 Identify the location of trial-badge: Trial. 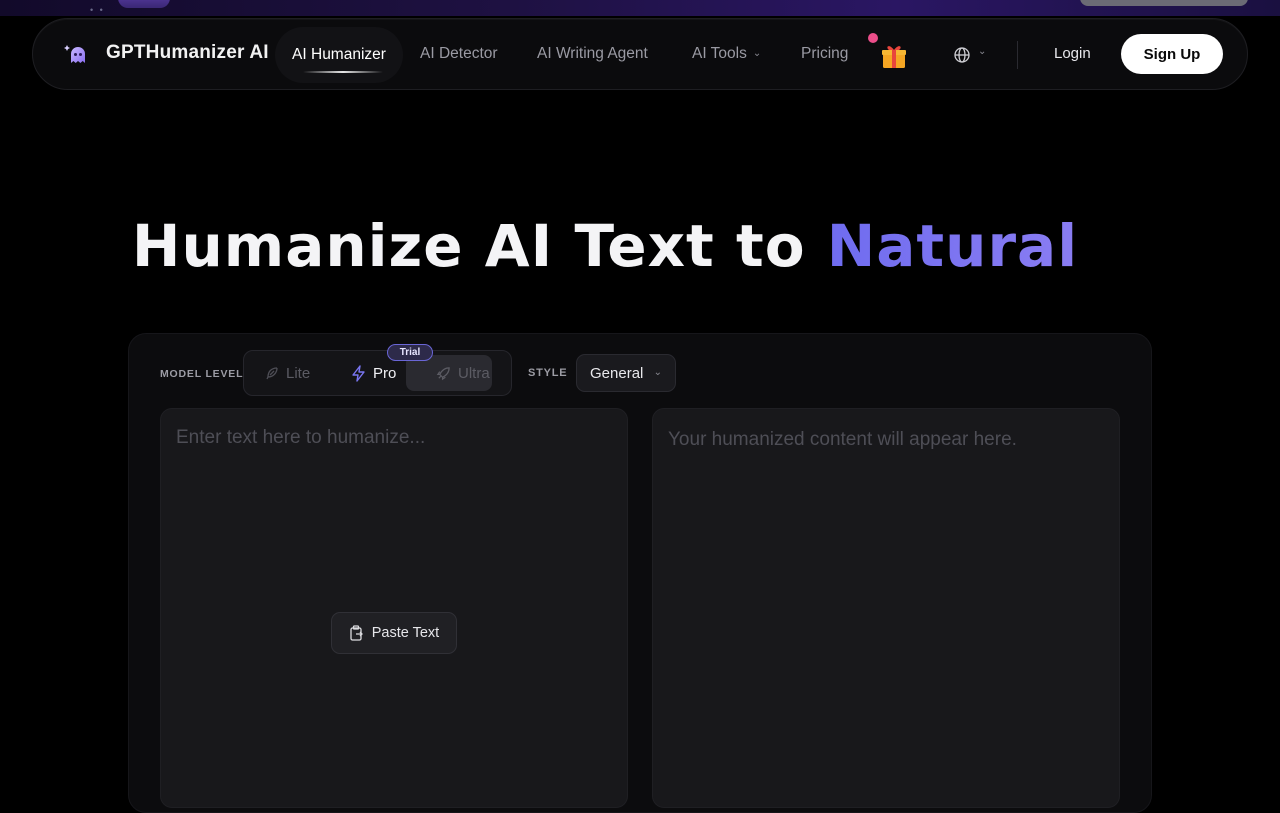
(410, 352).